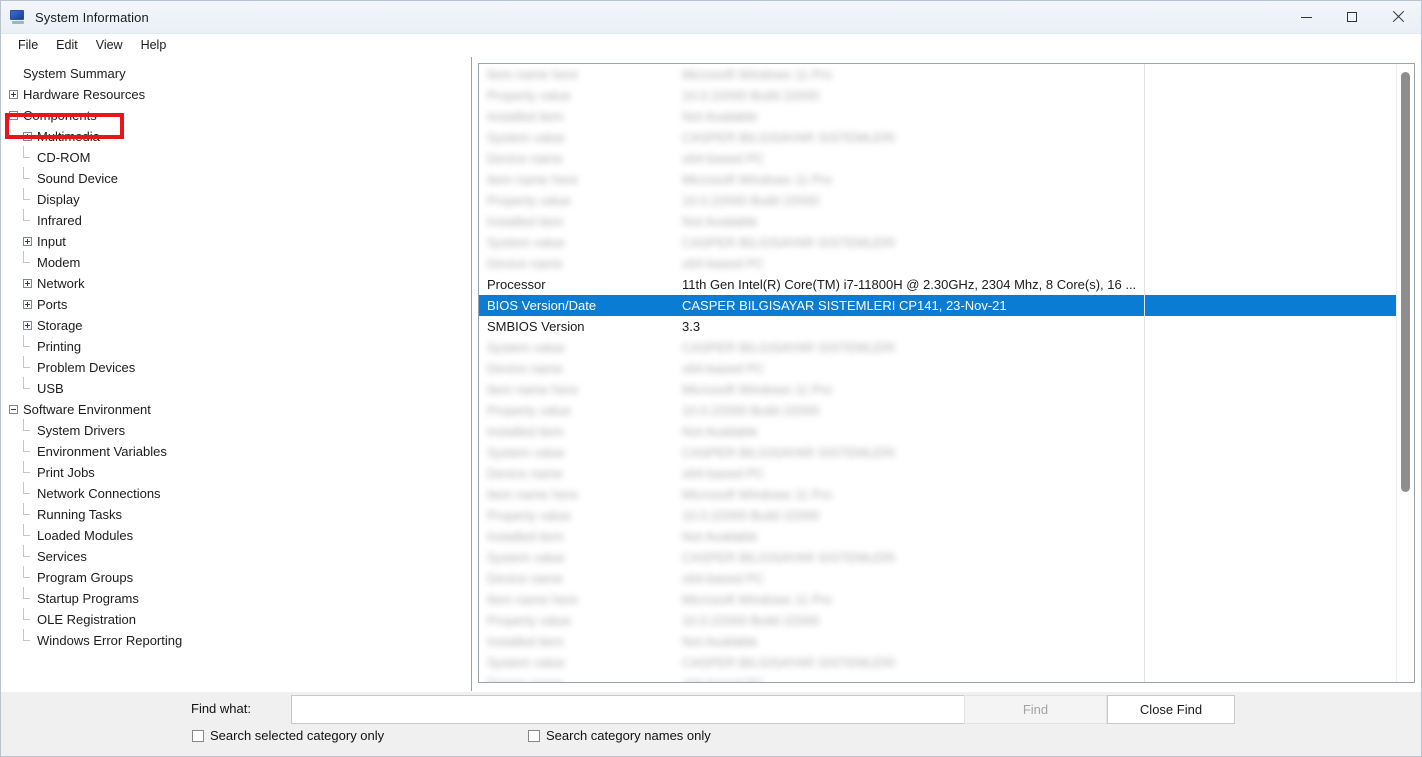 The height and width of the screenshot is (757, 1422). Describe the element at coordinates (236, 199) in the screenshot. I see `tree-item-display: Display` at that location.